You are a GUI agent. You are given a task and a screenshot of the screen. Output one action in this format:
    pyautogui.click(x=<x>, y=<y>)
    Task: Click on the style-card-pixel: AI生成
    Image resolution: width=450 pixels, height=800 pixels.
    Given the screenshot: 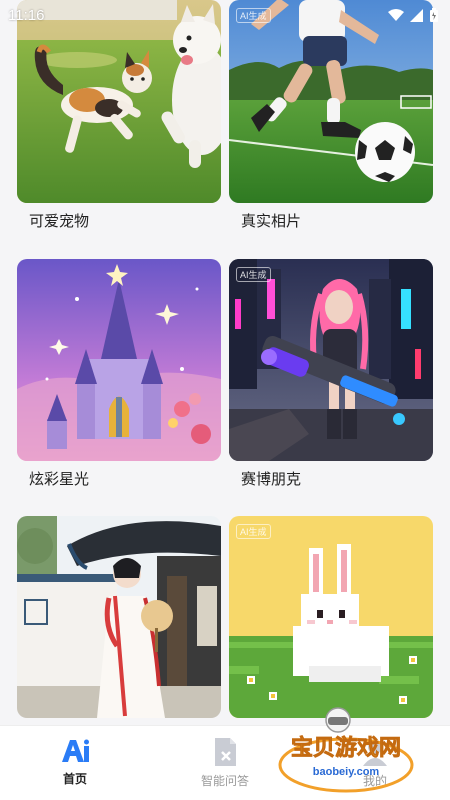 What is the action you would take?
    pyautogui.click(x=331, y=617)
    